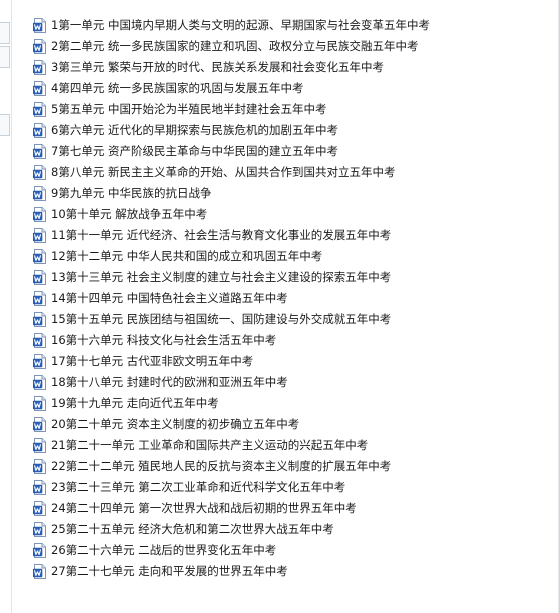 The height and width of the screenshot is (613, 559). I want to click on file-list-item: 20第二十单元 资本主义制度的初步确立五年中考, so click(231, 424).